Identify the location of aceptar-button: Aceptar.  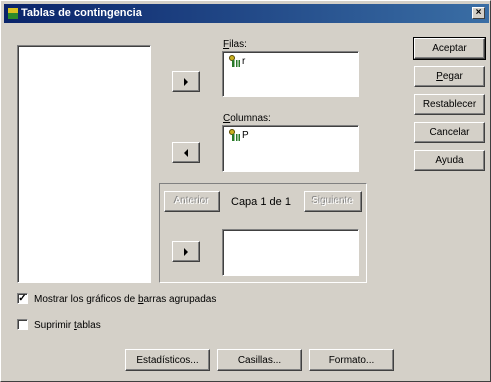
(449, 48).